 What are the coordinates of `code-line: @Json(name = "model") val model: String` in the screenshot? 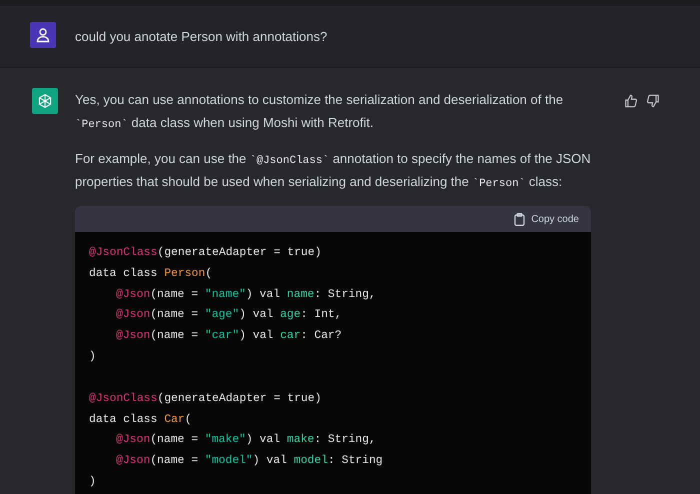 It's located at (249, 462).